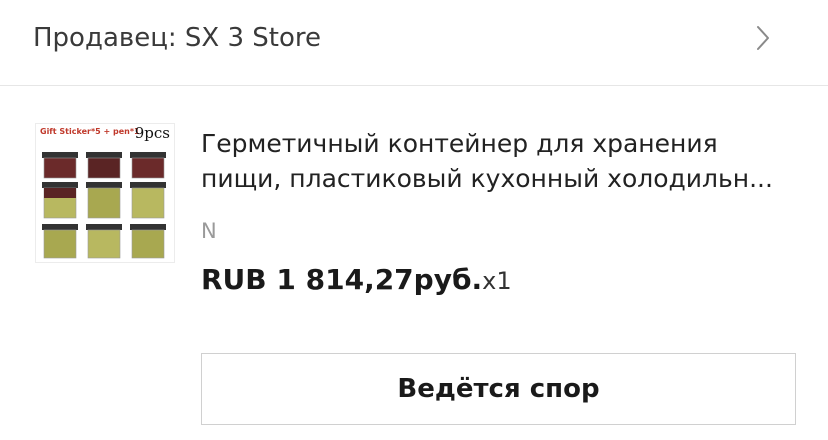 This screenshot has width=828, height=440. Describe the element at coordinates (209, 231) in the screenshot. I see `product-variant: N` at that location.